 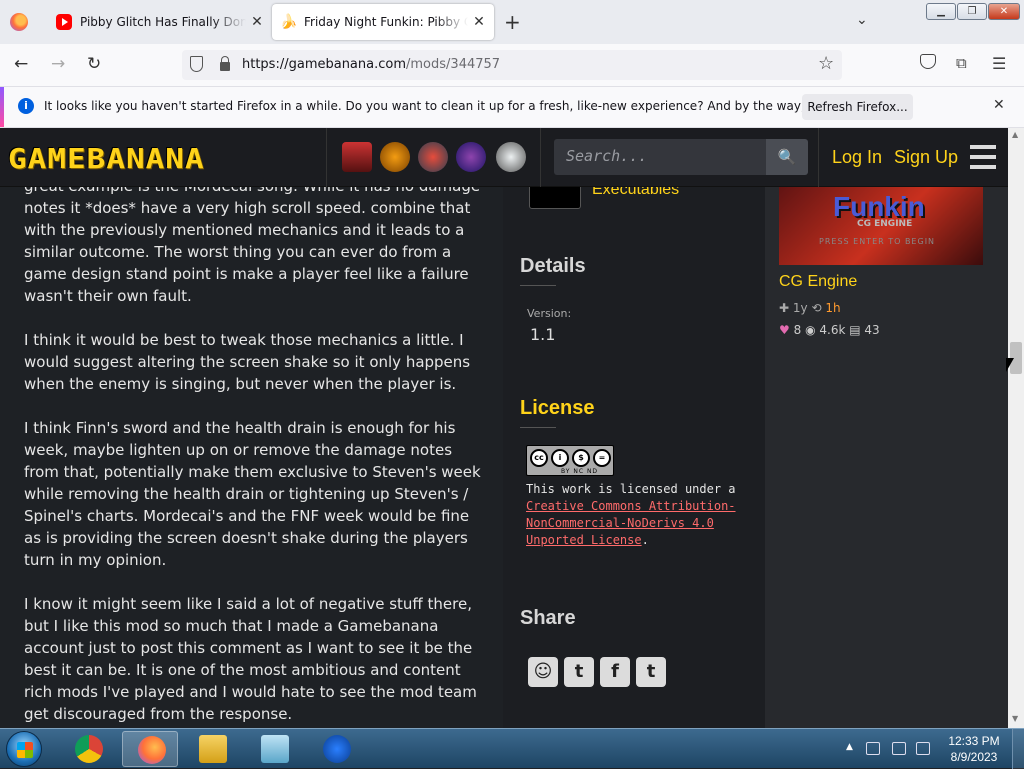 I want to click on signup-link: Sign Up, so click(x=926, y=157).